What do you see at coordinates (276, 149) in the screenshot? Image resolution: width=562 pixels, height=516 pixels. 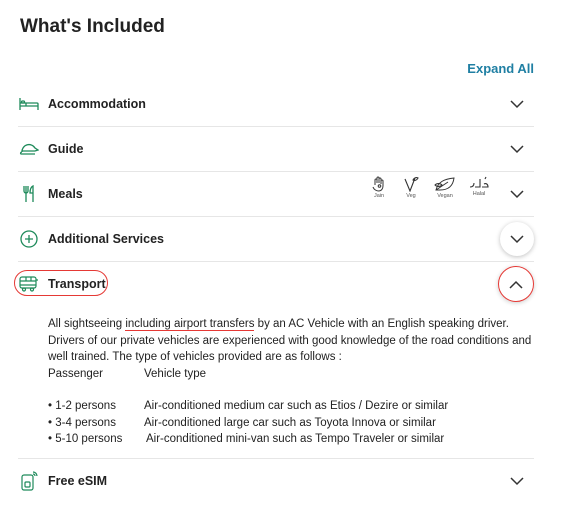 I see `section-guide: Guide` at bounding box center [276, 149].